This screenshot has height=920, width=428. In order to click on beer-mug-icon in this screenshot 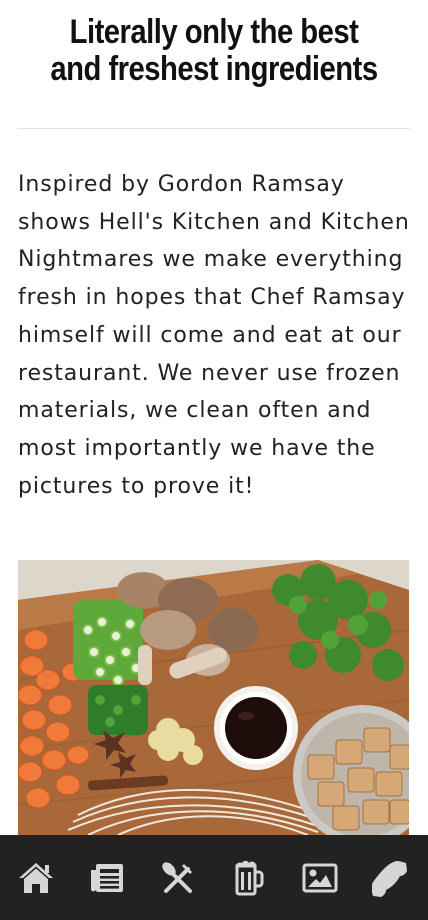, I will do `click(249, 877)`.